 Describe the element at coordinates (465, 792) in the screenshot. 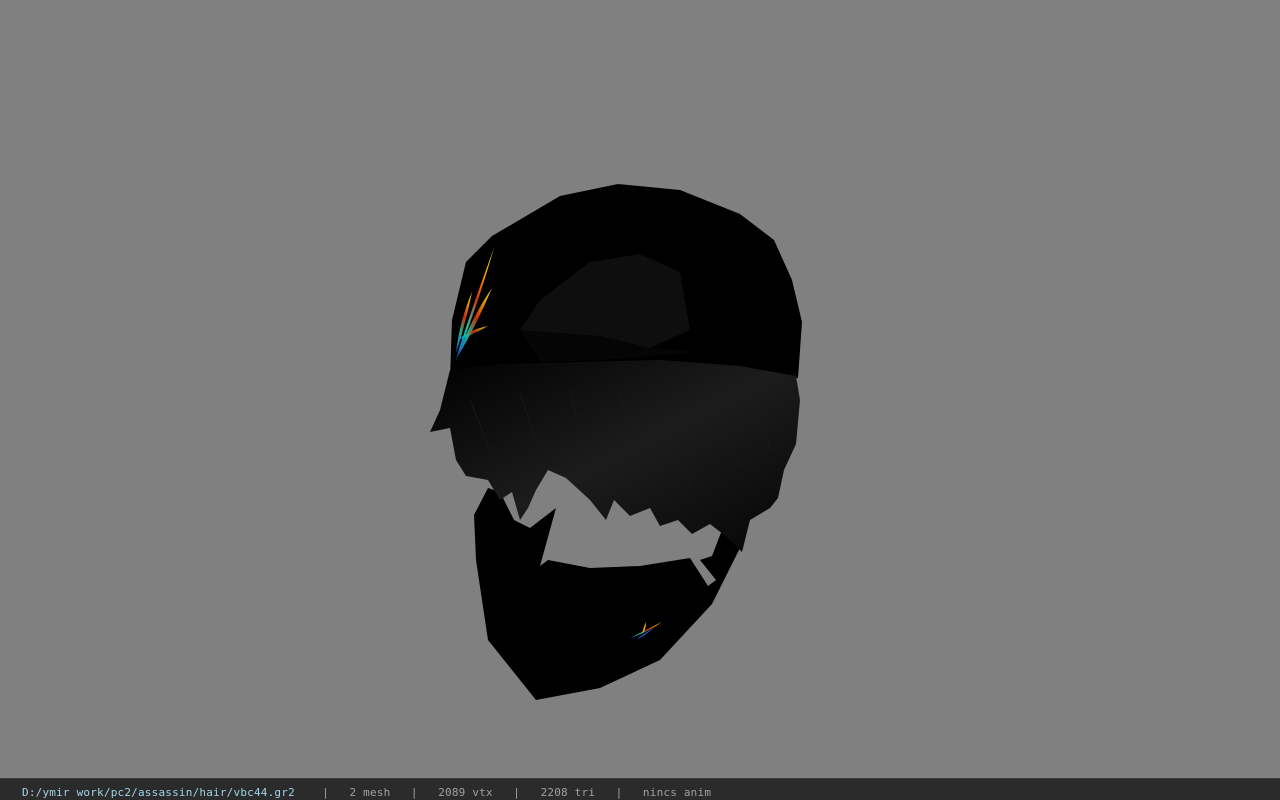

I see `vertex-count-label: 2089 vtx` at that location.